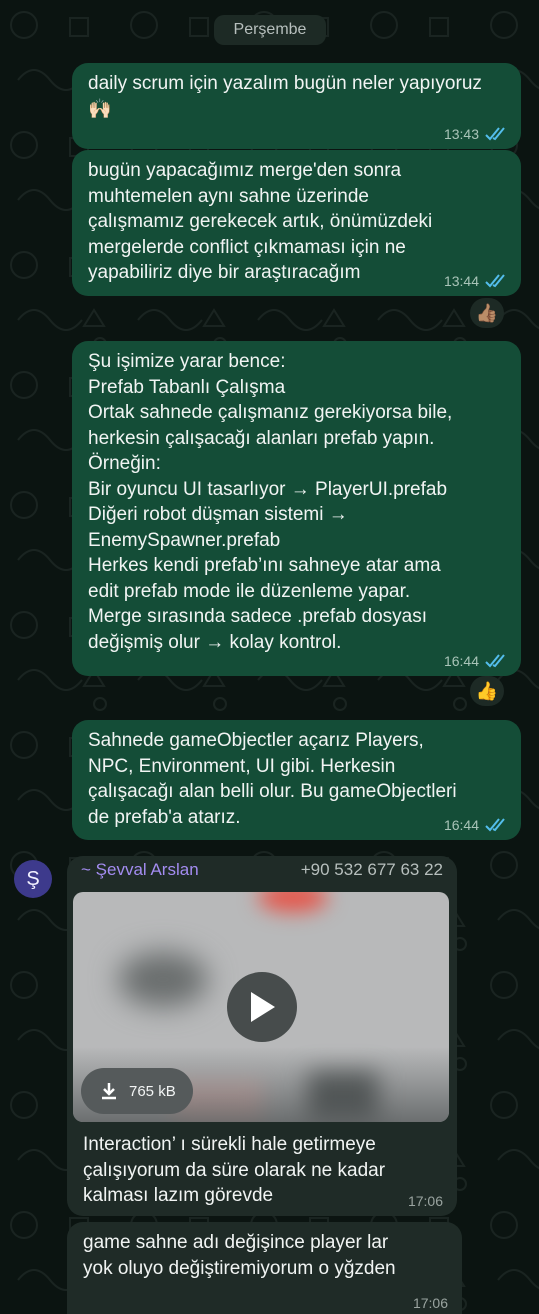 The image size is (539, 1314). I want to click on file-size: 765 kB, so click(152, 1091).